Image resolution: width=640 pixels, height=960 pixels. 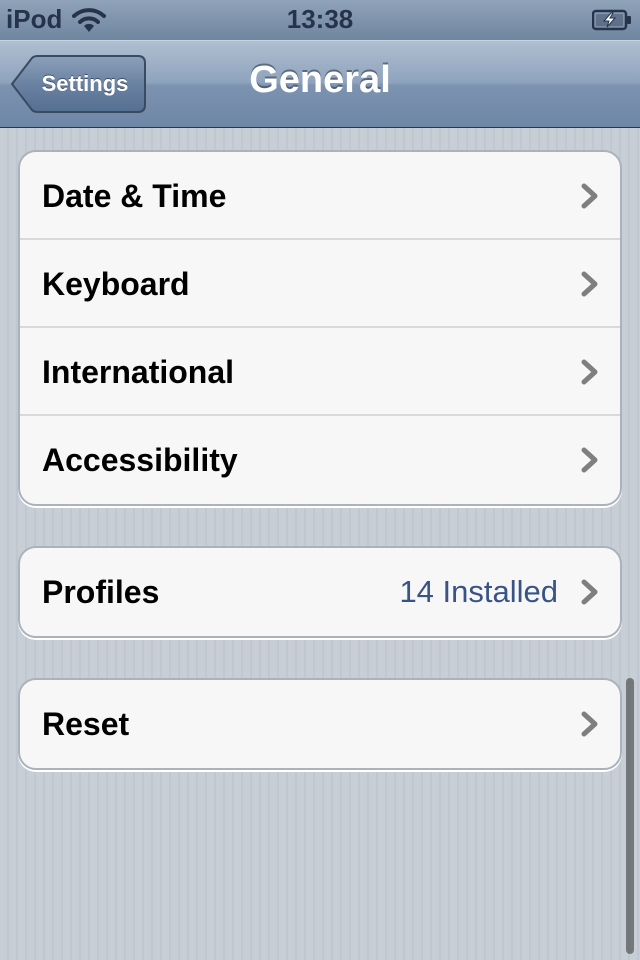 I want to click on profiles-group: Profiles 14 Installed, so click(x=320, y=592).